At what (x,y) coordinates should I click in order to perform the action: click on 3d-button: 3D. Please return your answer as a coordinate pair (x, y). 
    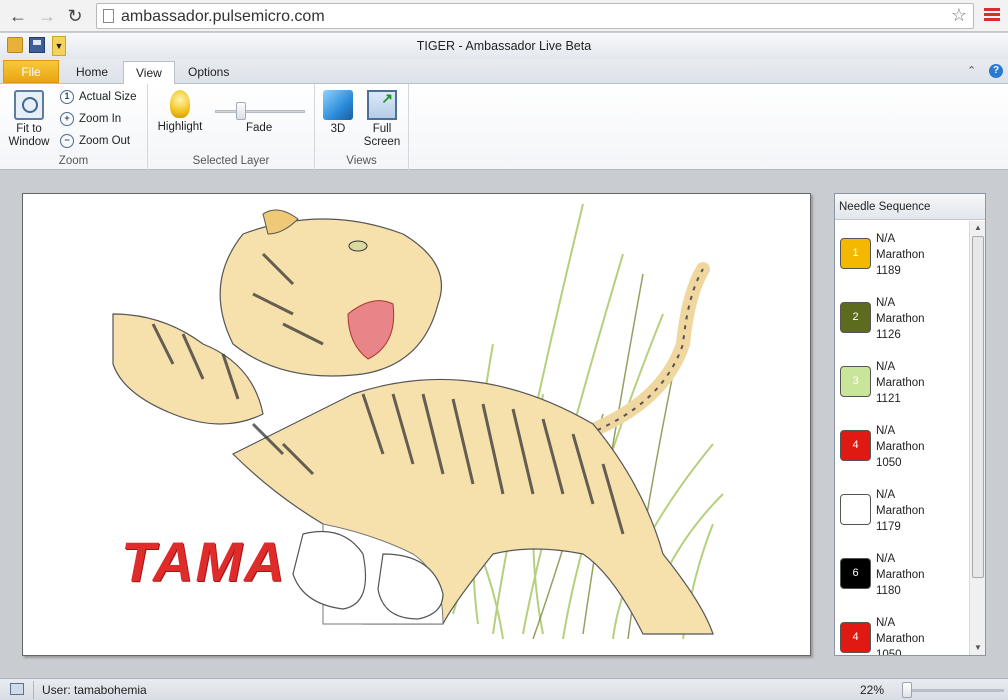
    Looking at the image, I should click on (338, 113).